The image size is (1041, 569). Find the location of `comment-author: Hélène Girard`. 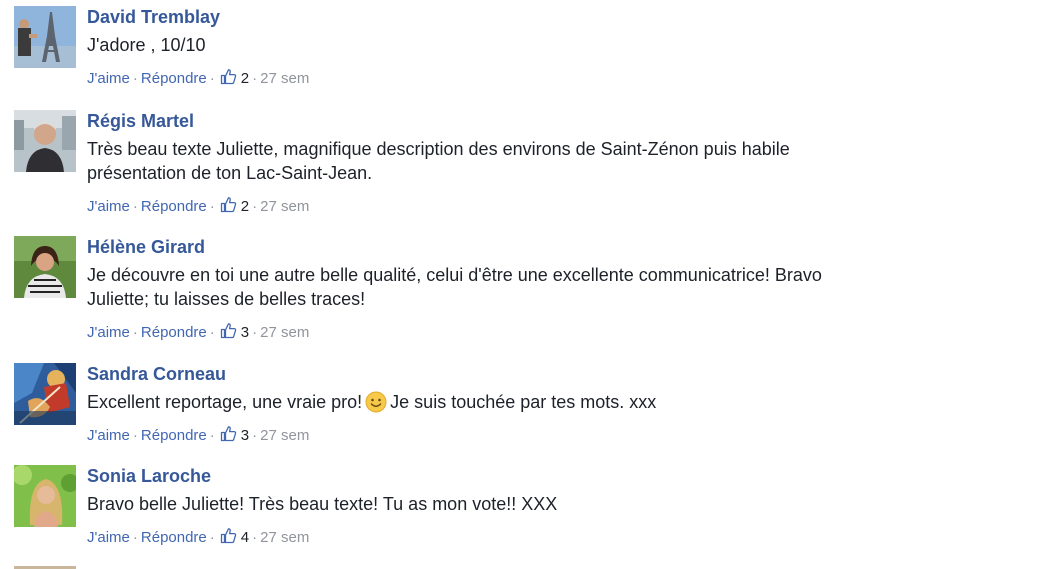

comment-author: Hélène Girard is located at coordinates (564, 247).